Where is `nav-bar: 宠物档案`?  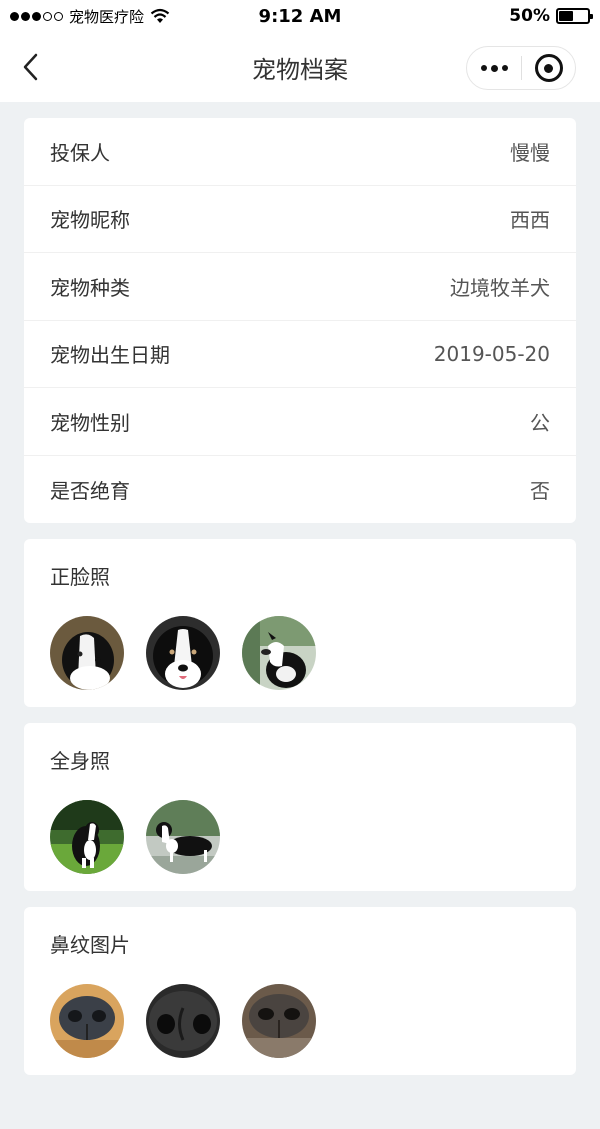 nav-bar: 宠物档案 is located at coordinates (300, 67).